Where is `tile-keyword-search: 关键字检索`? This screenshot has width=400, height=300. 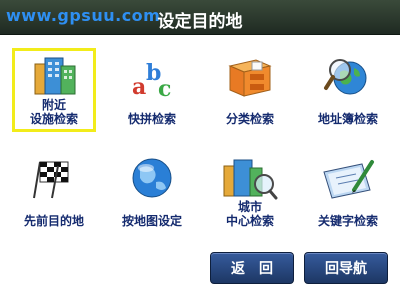
tile-keyword-search: 关键字检索 is located at coordinates (348, 192).